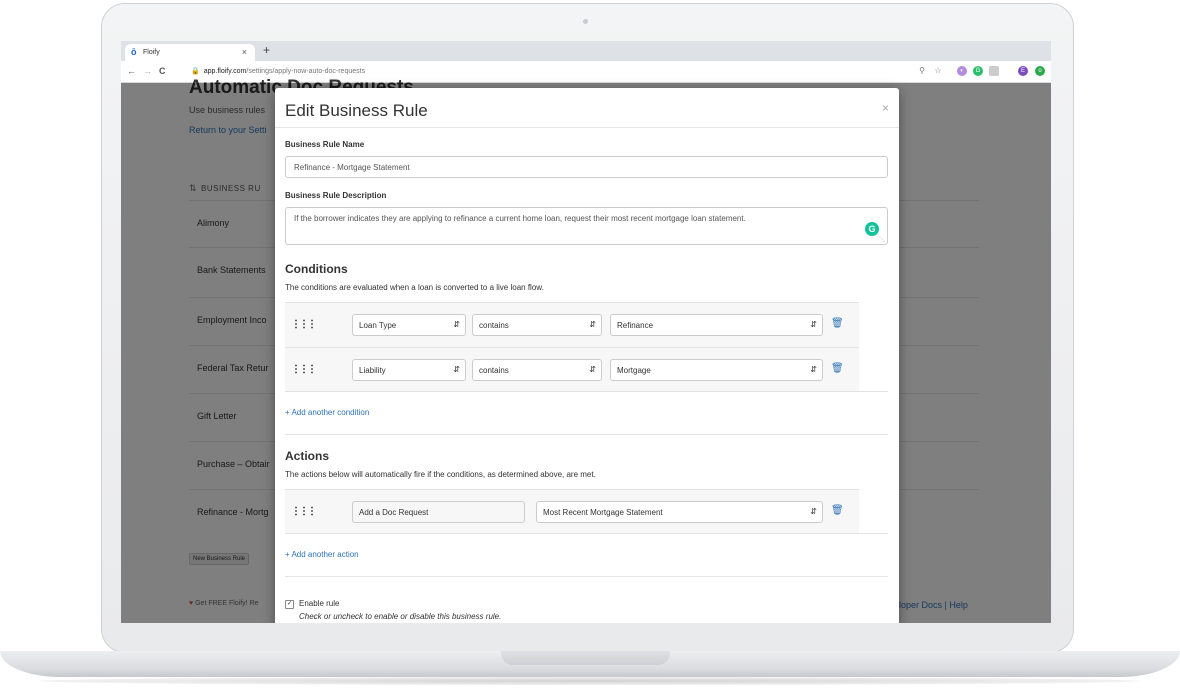 This screenshot has height=690, width=1180. I want to click on zoom-icon: ⚲, so click(922, 71).